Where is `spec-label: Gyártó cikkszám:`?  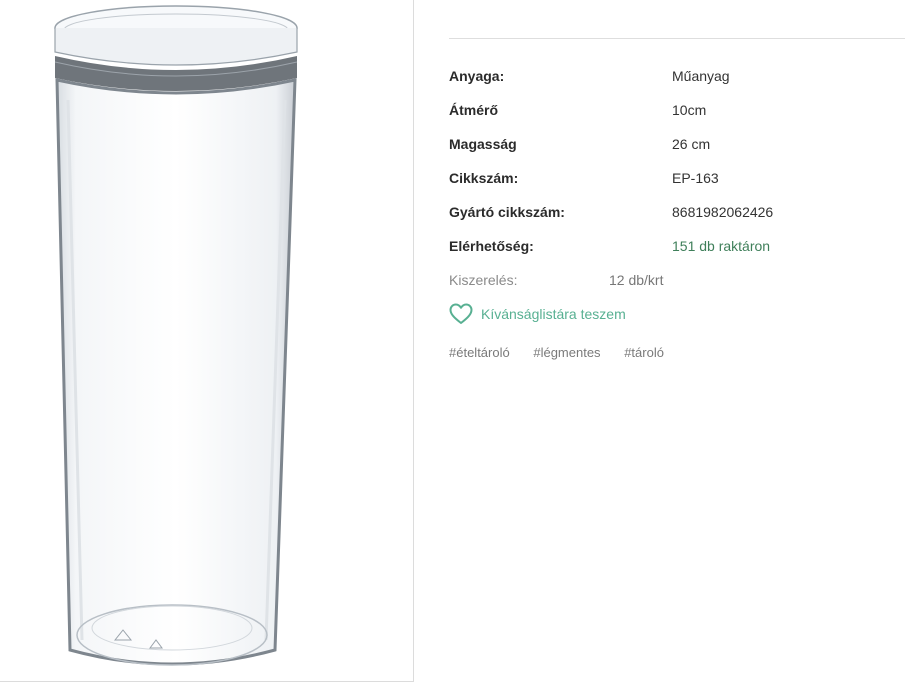
spec-label: Gyártó cikkszám: is located at coordinates (507, 212).